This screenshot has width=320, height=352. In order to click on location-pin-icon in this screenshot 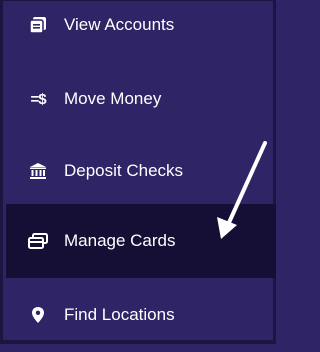, I will do `click(38, 315)`.